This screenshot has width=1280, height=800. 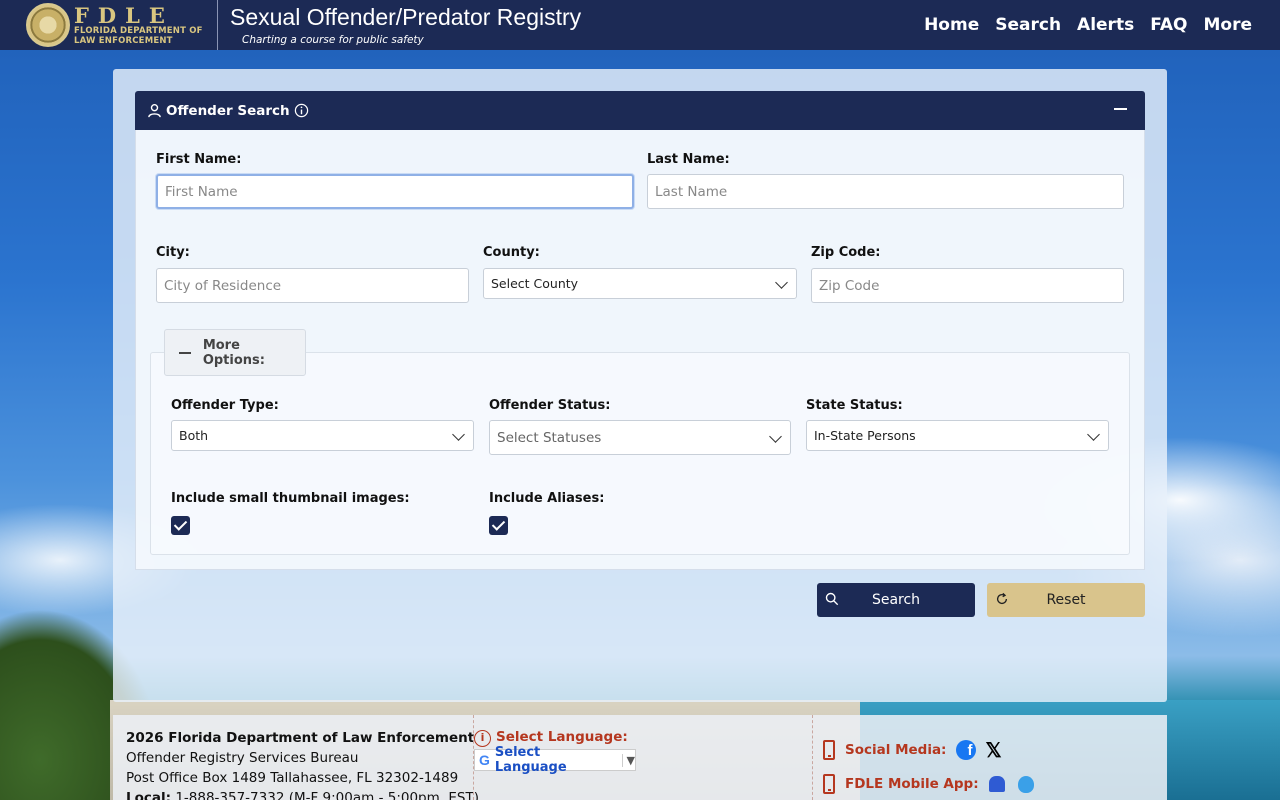 What do you see at coordinates (896, 600) in the screenshot?
I see `search-button: Search` at bounding box center [896, 600].